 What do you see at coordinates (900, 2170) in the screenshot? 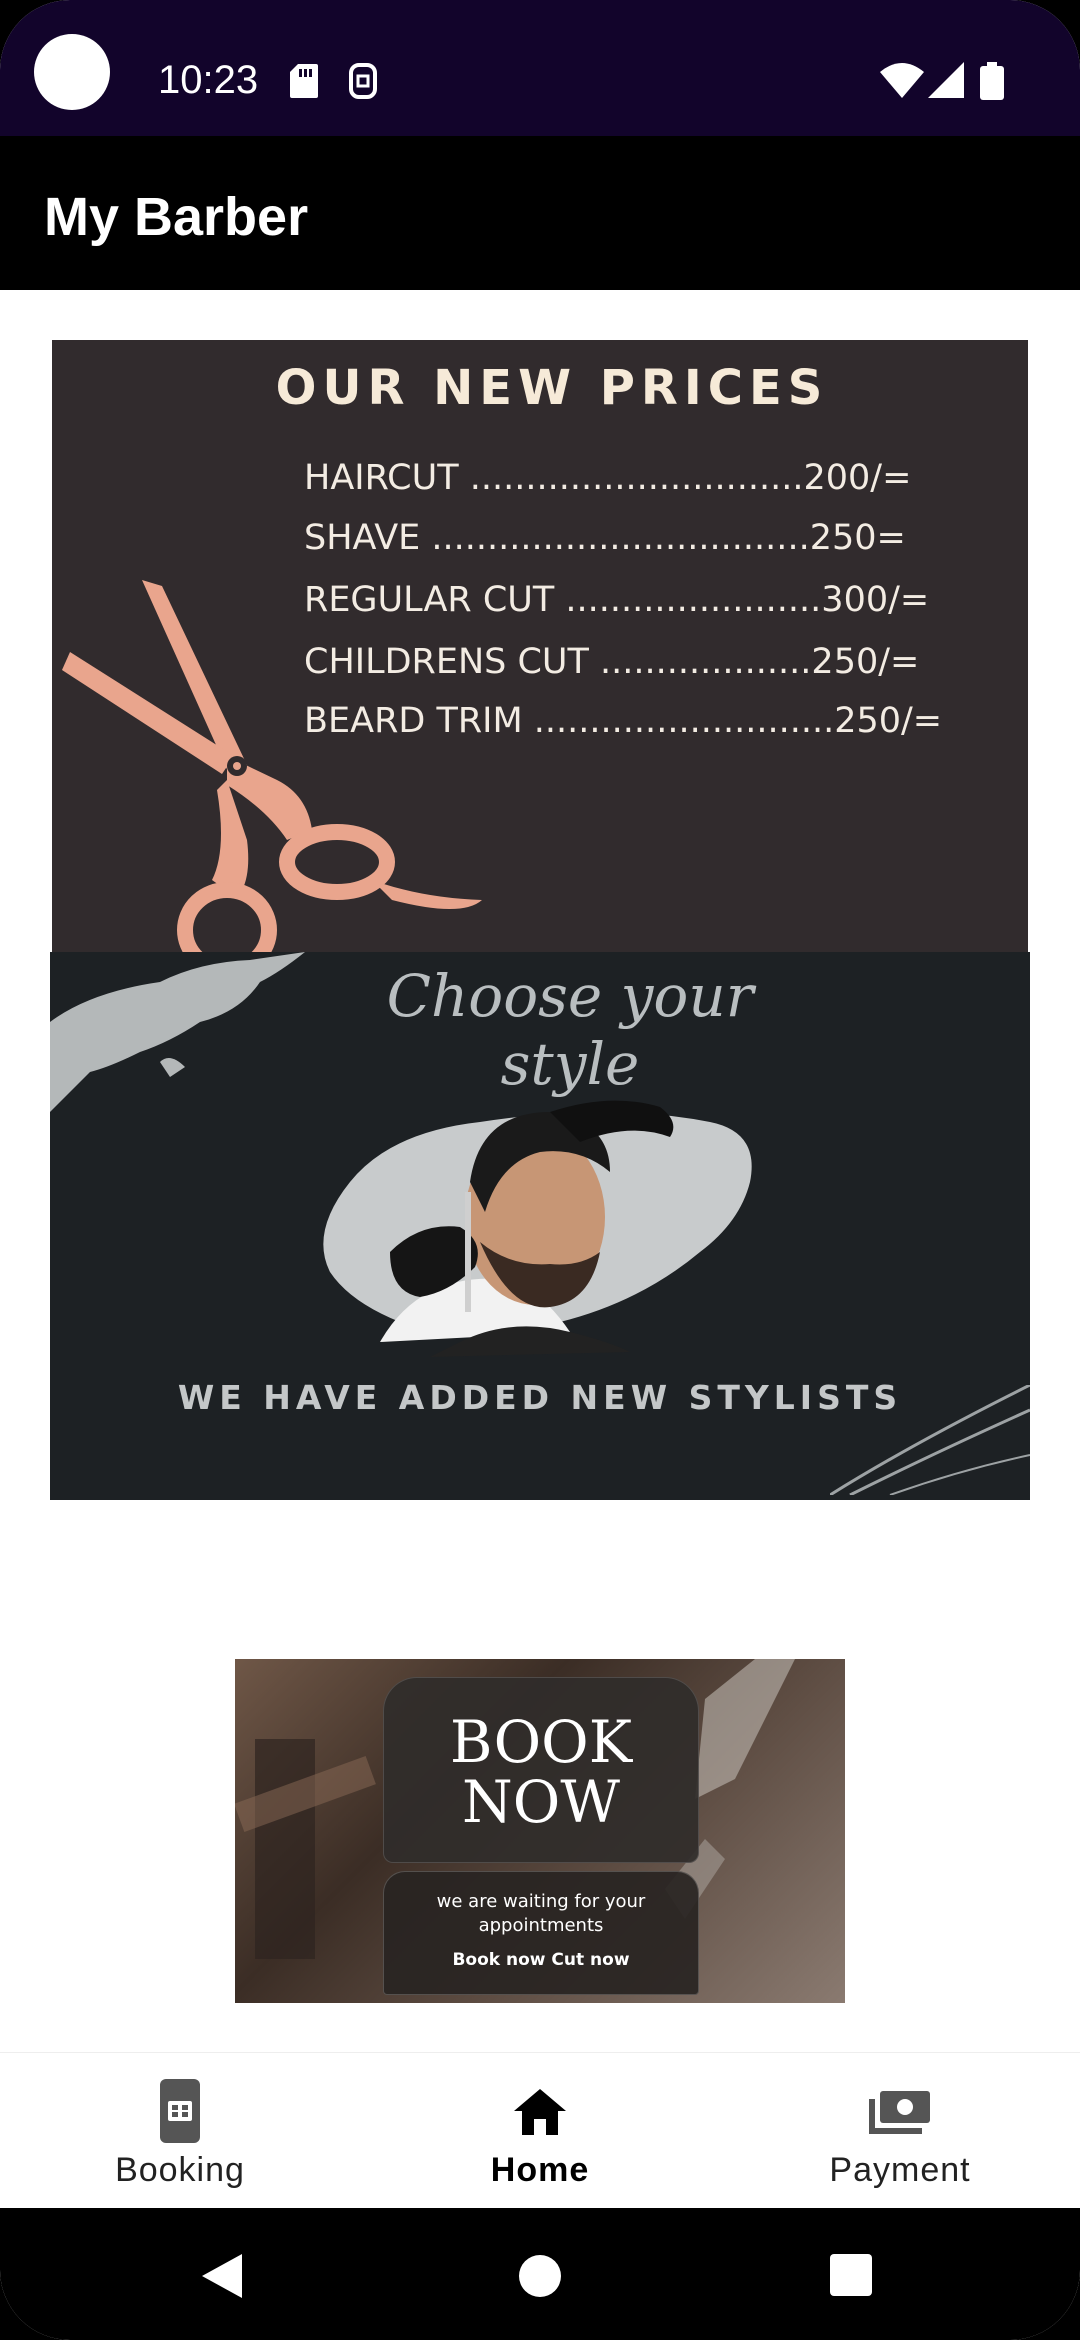
I see `nav-label-payment: Payment` at bounding box center [900, 2170].